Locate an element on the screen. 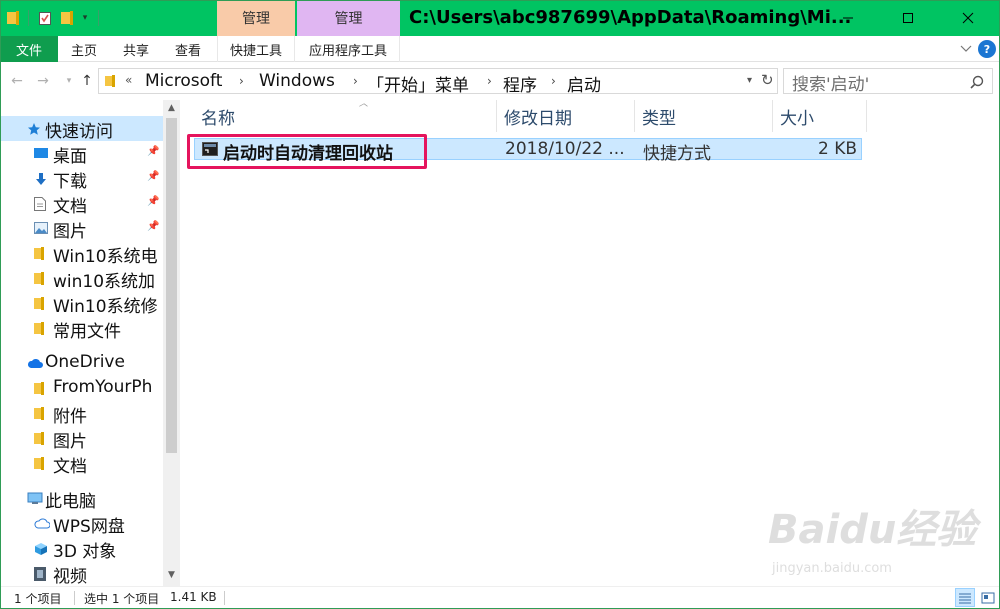  column-header-name: 名称 ︿ is located at coordinates (345, 115).